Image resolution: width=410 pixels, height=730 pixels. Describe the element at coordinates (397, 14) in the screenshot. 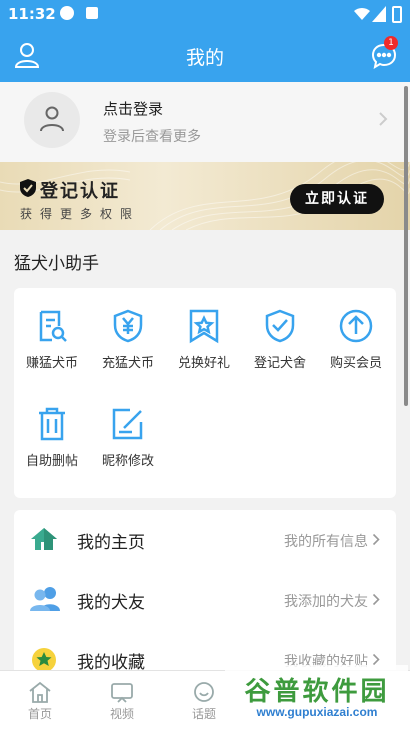

I see `battery-icon` at that location.